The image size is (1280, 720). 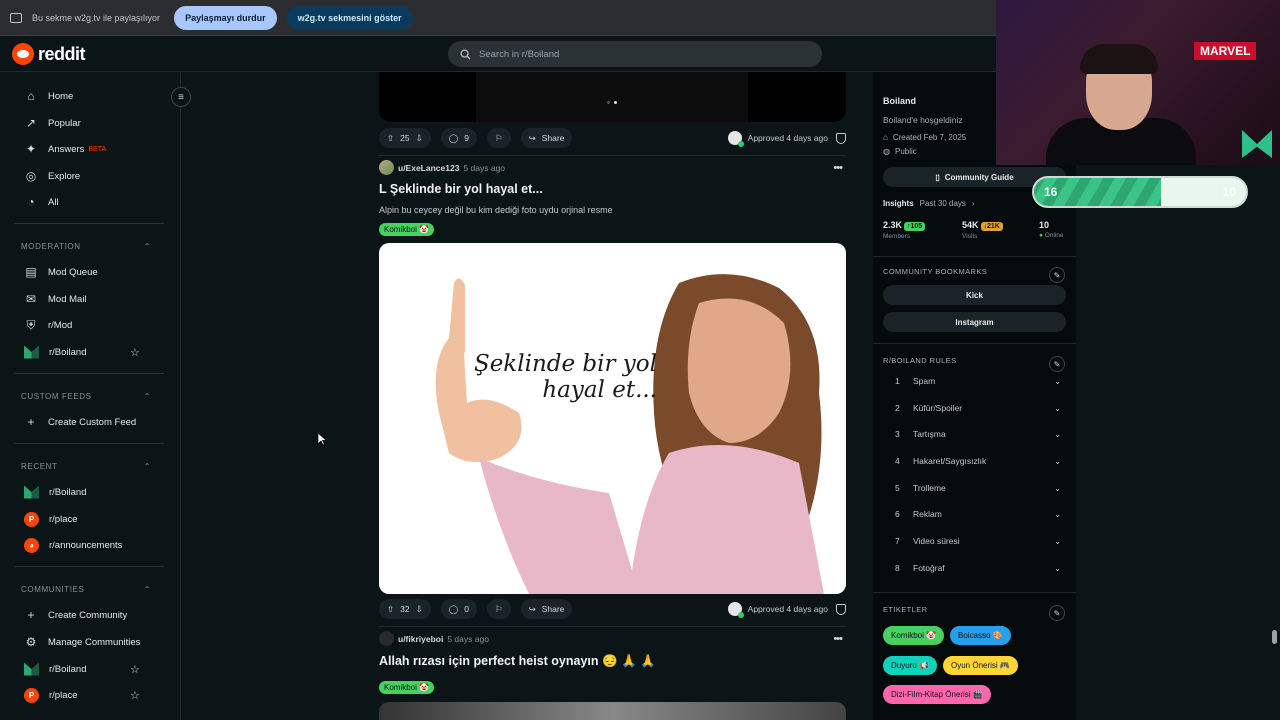 What do you see at coordinates (68, 352) in the screenshot?
I see `nav-r-boiland-label: r/Boiland` at bounding box center [68, 352].